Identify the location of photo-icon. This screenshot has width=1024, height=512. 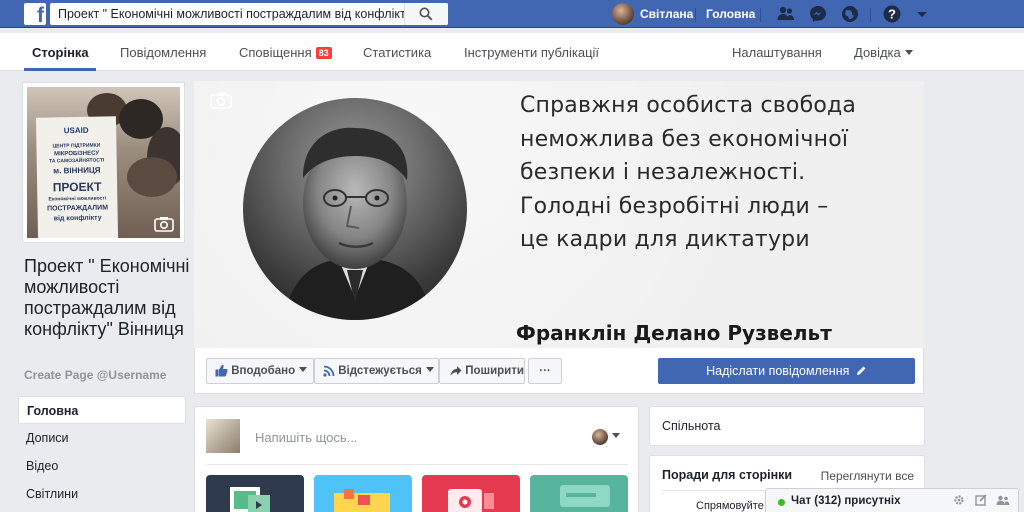
(250, 499).